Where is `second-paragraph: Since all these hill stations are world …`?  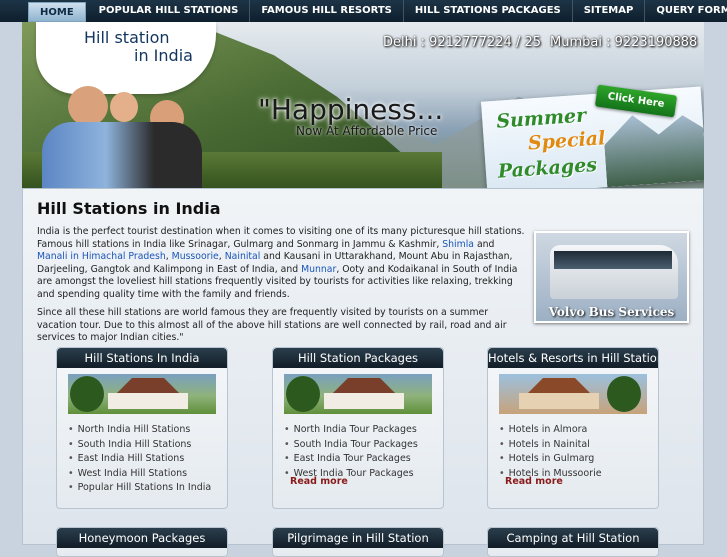 second-paragraph: Since all these hill stations are world … is located at coordinates (272, 325).